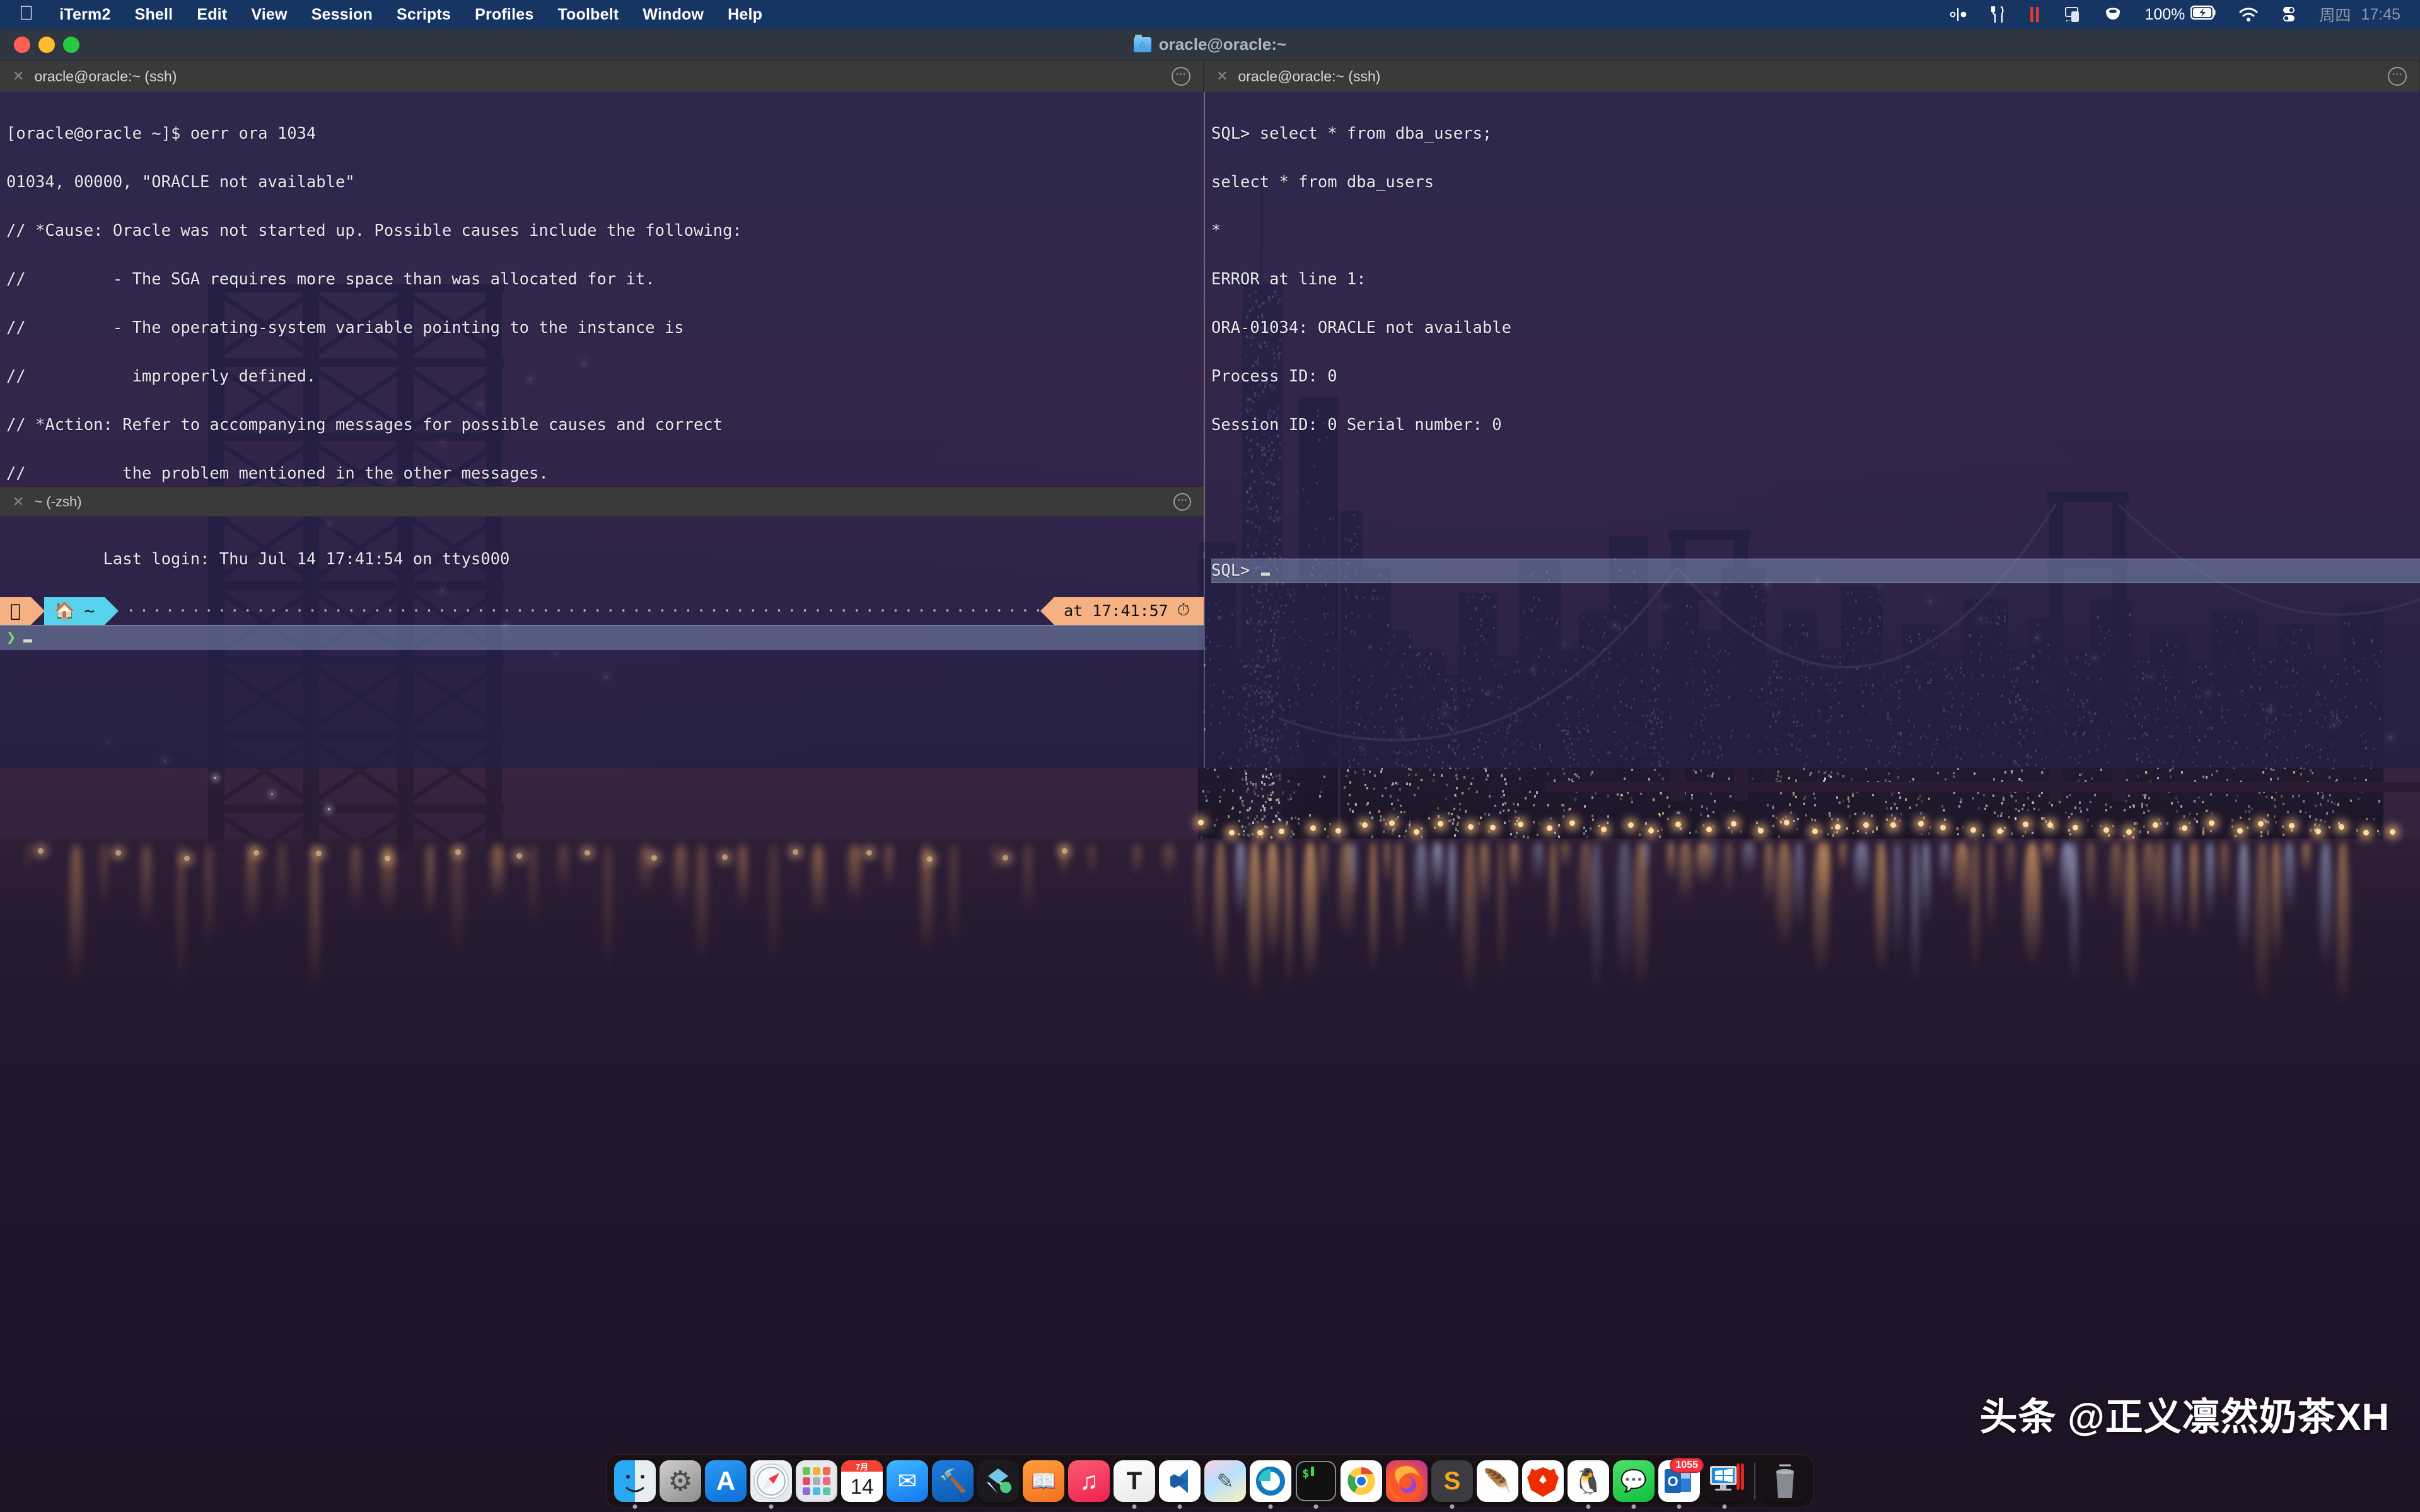 This screenshot has height=1512, width=2420. Describe the element at coordinates (1724, 1481) in the screenshot. I see `dock-item-parallels-windows` at that location.